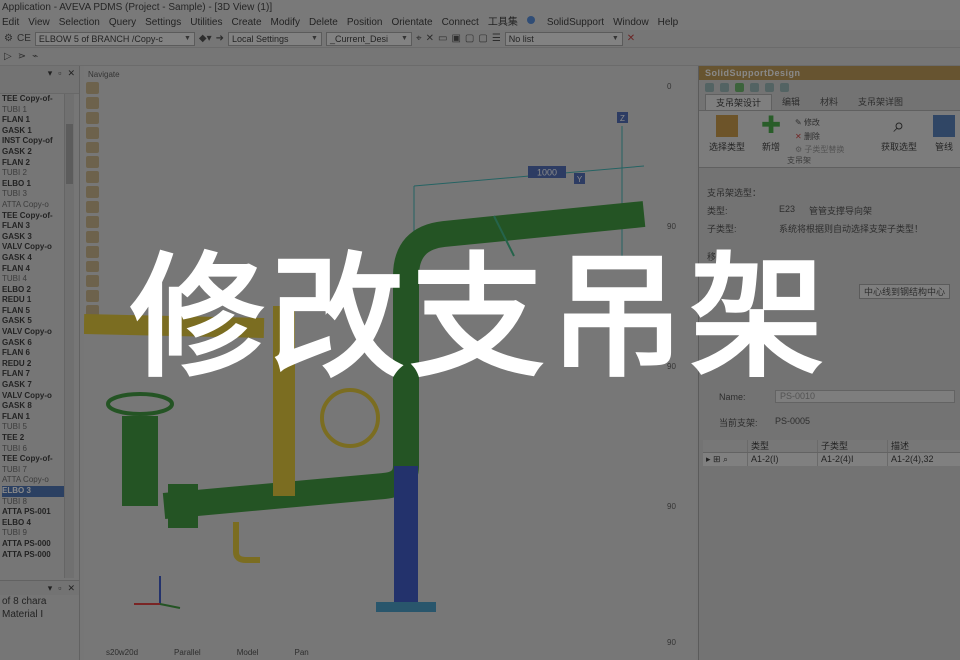  I want to click on gizmo-y-axis, so click(170, 606).